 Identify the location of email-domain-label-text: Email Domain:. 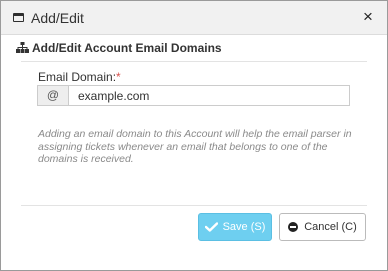
(77, 77).